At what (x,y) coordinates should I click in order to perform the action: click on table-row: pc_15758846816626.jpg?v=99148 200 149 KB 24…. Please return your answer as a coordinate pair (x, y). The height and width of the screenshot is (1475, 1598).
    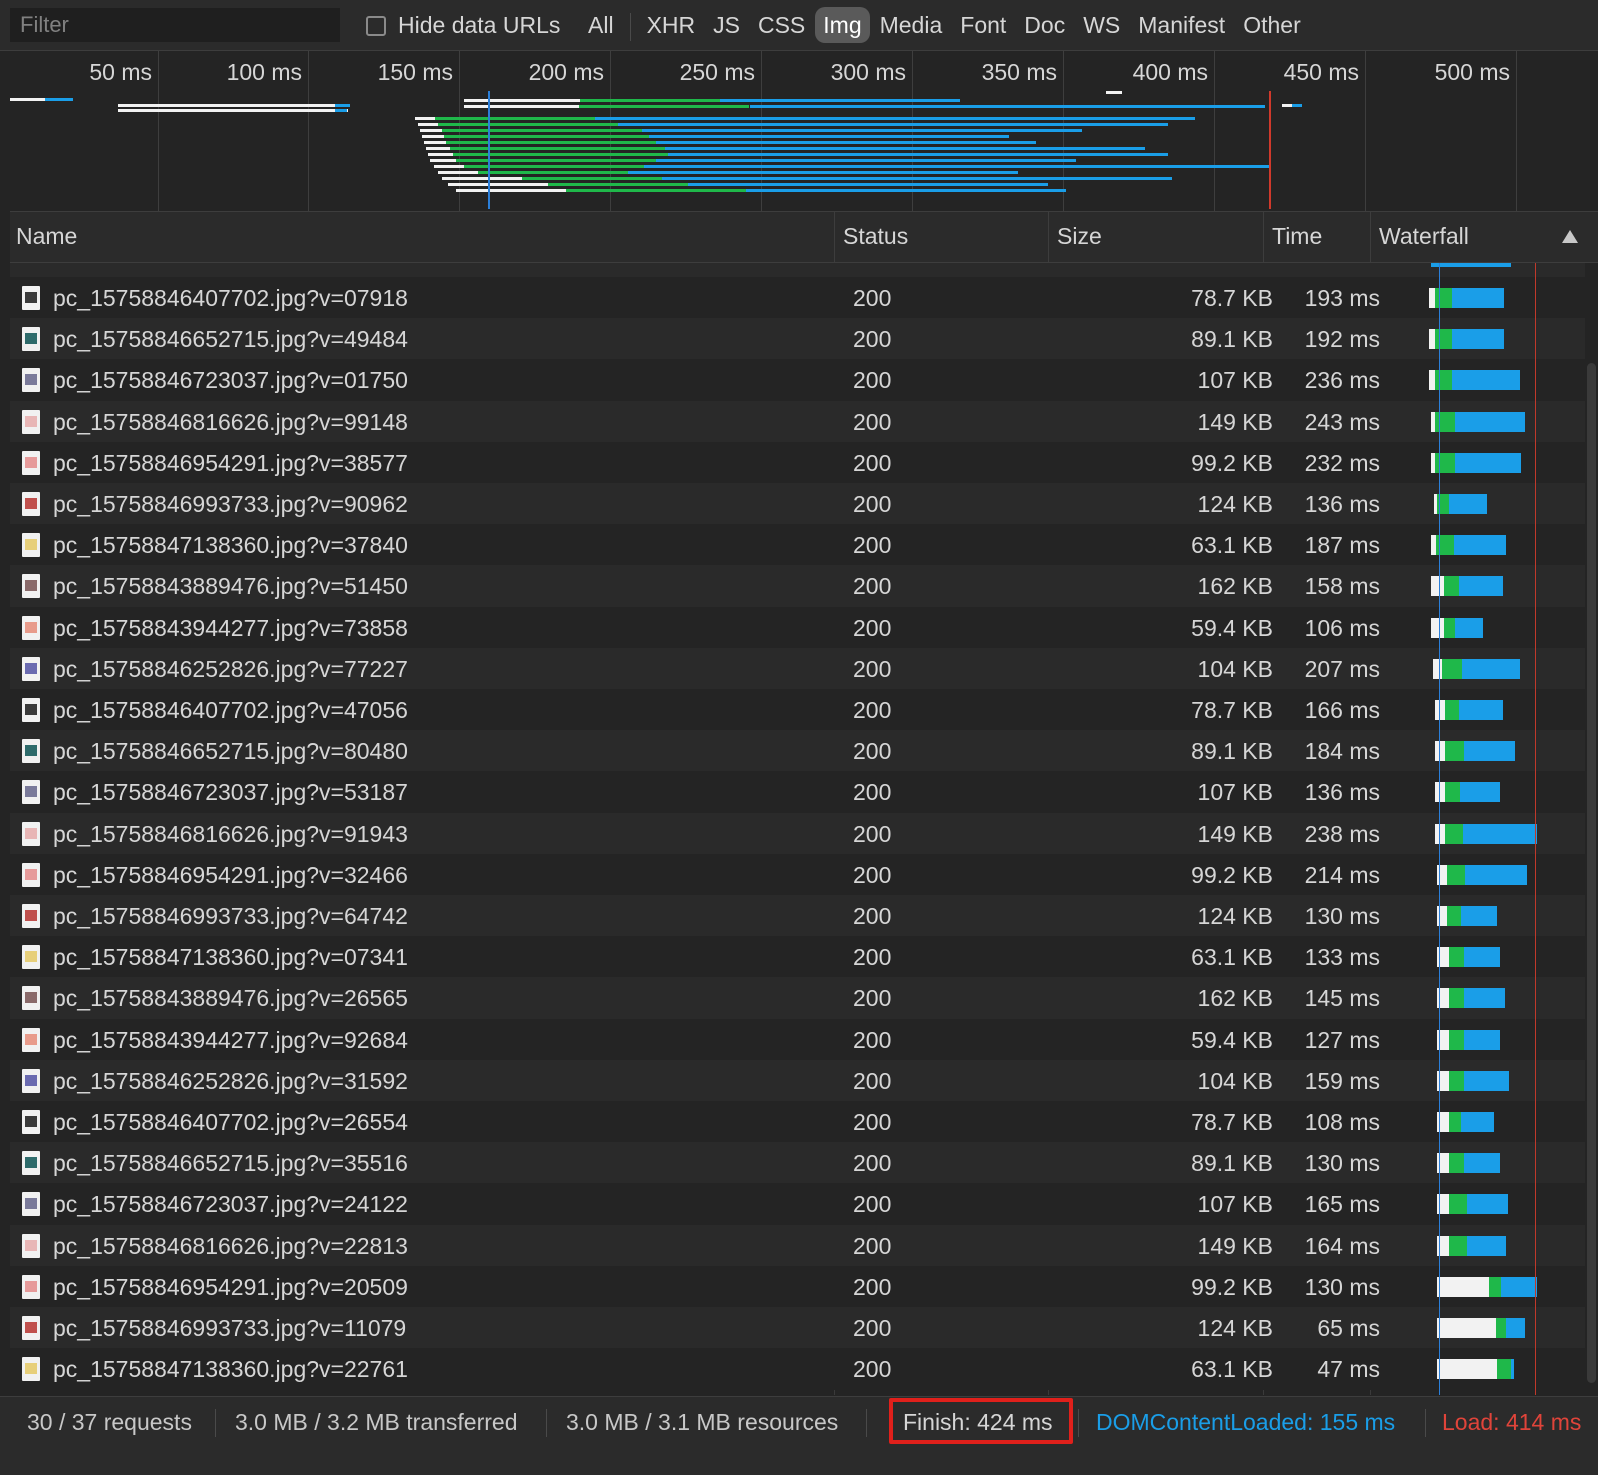
    Looking at the image, I should click on (797, 421).